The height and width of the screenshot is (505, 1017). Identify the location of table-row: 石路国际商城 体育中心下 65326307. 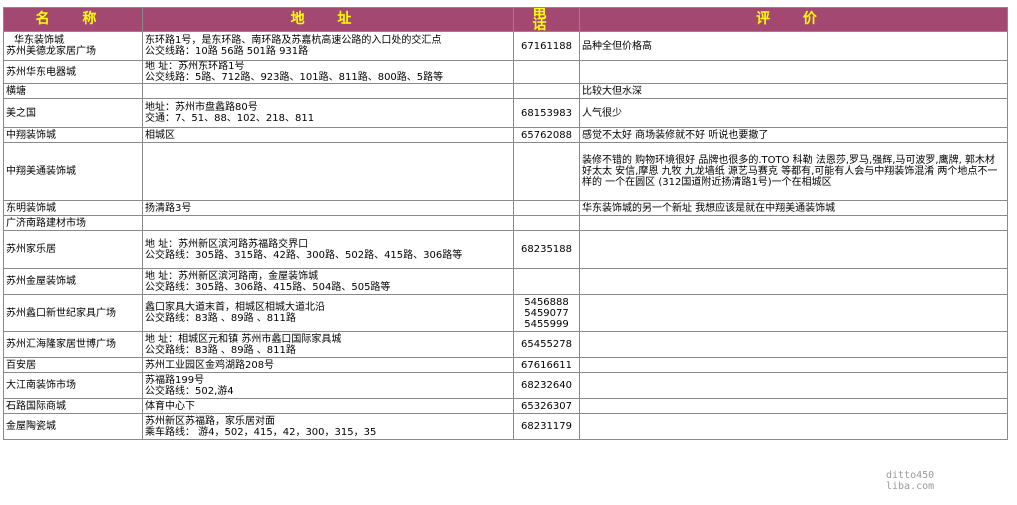
(505, 406).